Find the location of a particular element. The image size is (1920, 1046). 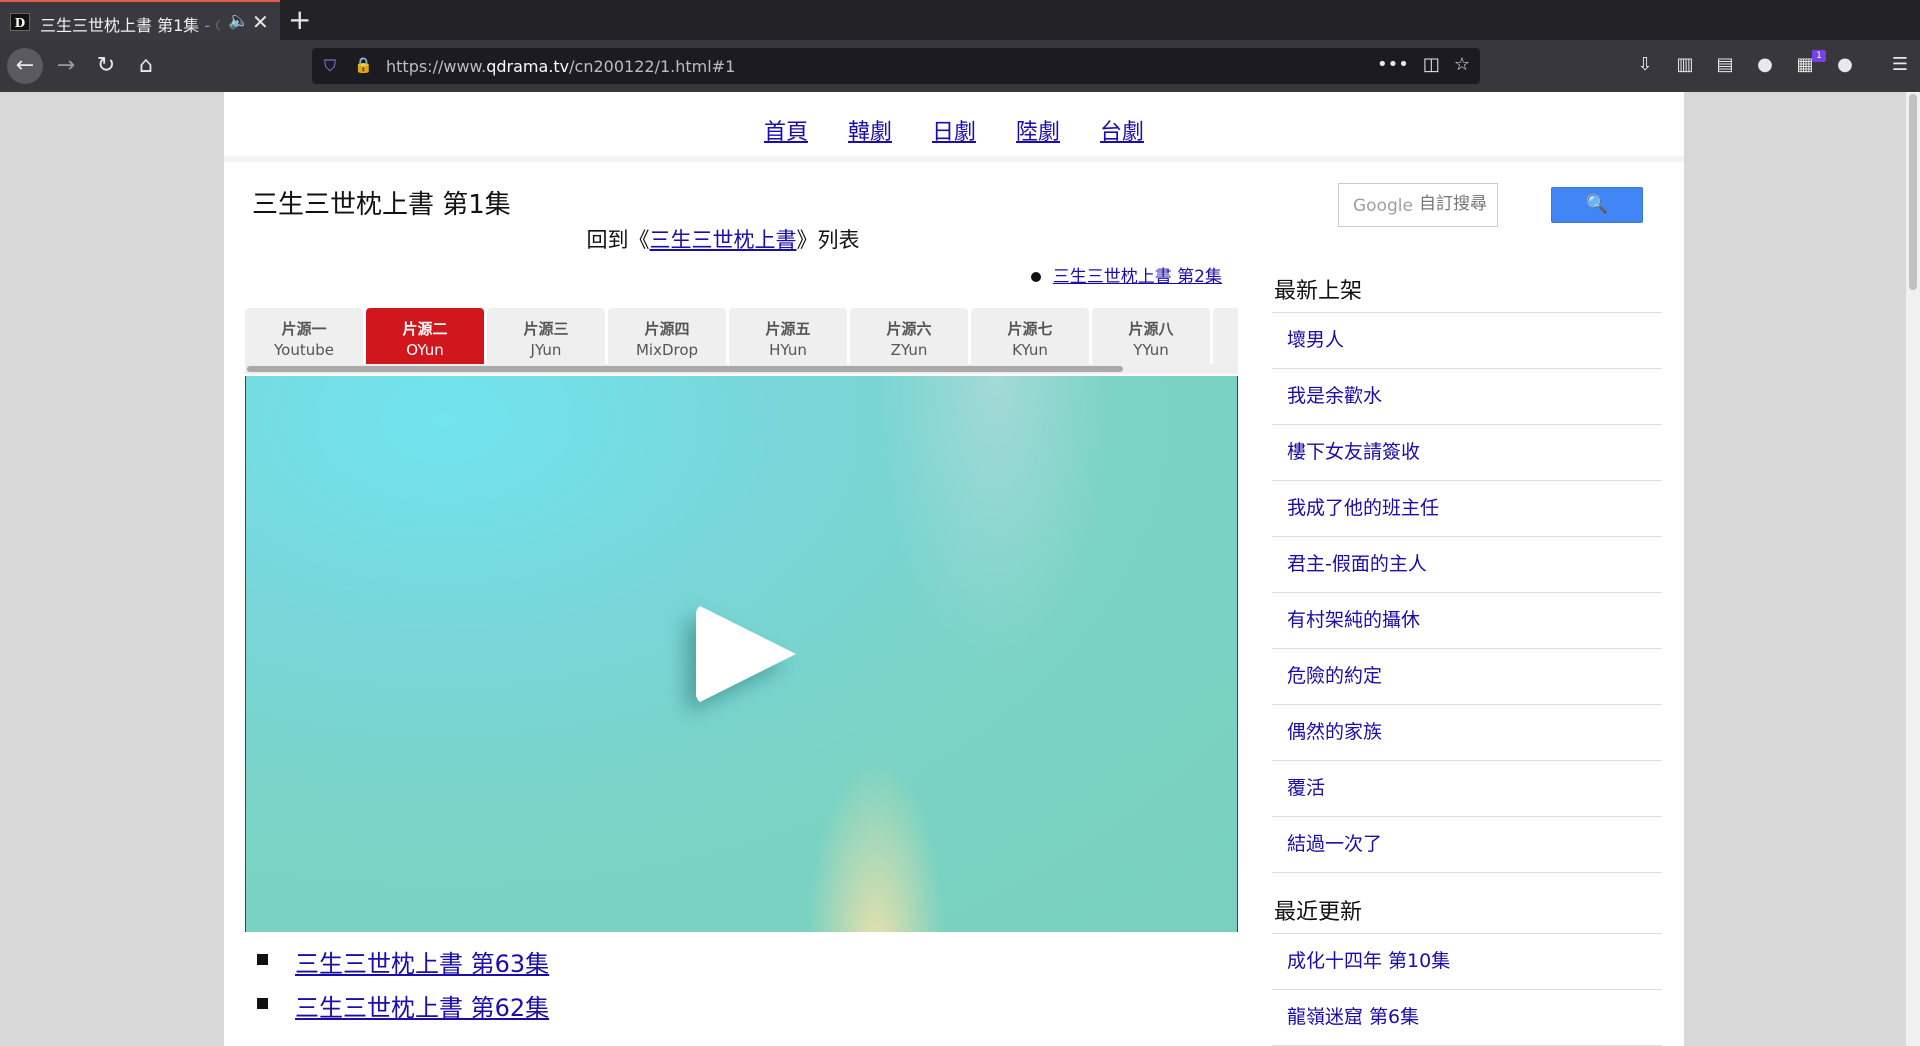

source-tab-6: 片源六 ZYun is located at coordinates (909, 336).